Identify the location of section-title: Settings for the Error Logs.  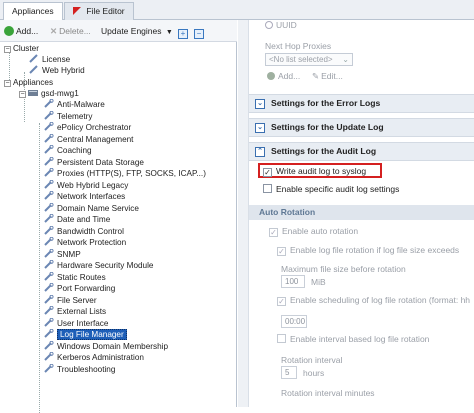
(326, 103).